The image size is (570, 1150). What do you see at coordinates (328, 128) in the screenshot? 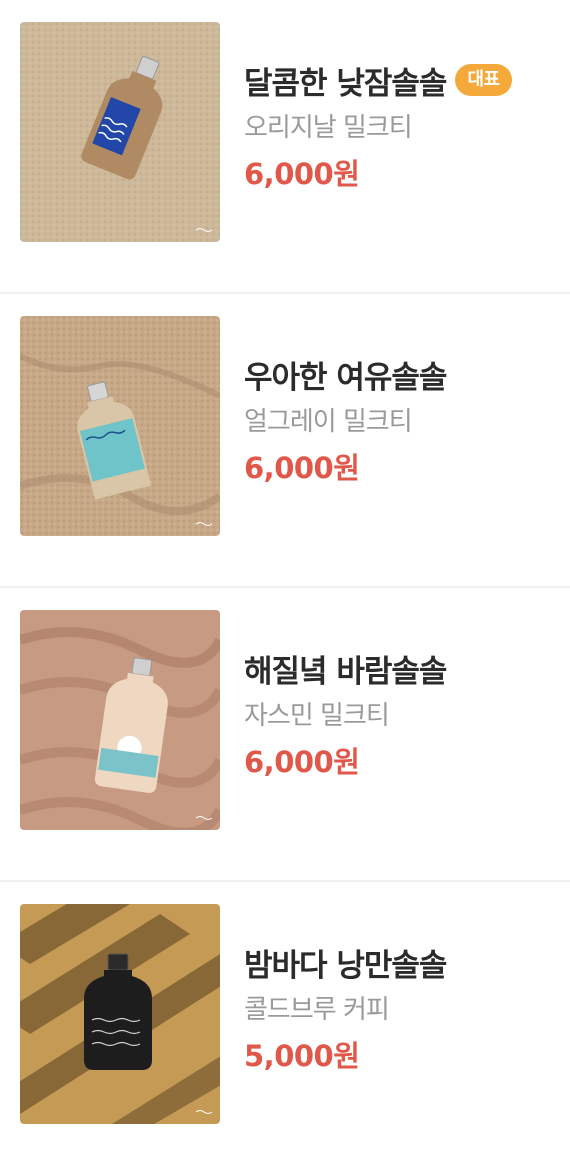
I see `product-subtitle: 오리지날 밀크티` at bounding box center [328, 128].